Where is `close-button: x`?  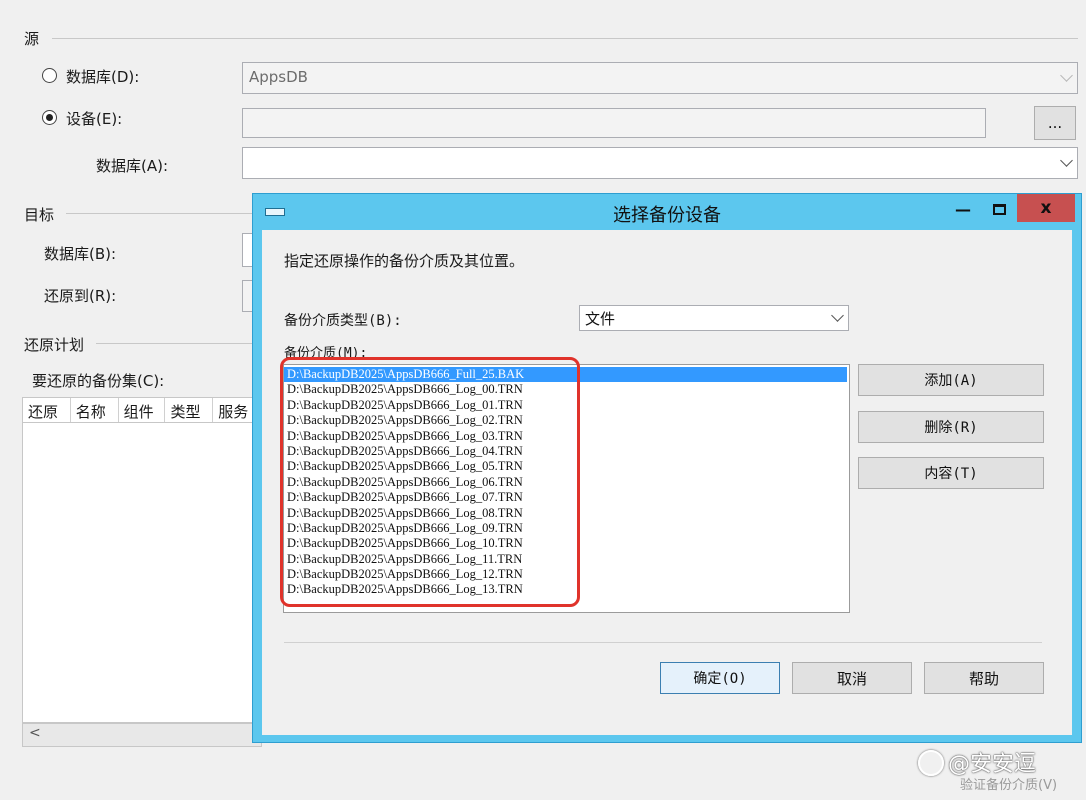 close-button: x is located at coordinates (1046, 208).